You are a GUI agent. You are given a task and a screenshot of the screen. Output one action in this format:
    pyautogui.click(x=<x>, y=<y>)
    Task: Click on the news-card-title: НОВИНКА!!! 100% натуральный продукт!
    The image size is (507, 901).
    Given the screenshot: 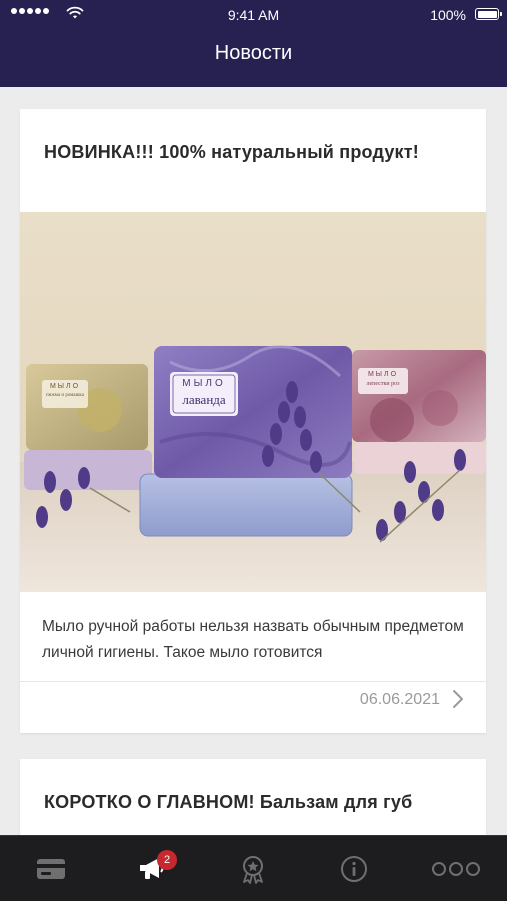 What is the action you would take?
    pyautogui.click(x=231, y=152)
    